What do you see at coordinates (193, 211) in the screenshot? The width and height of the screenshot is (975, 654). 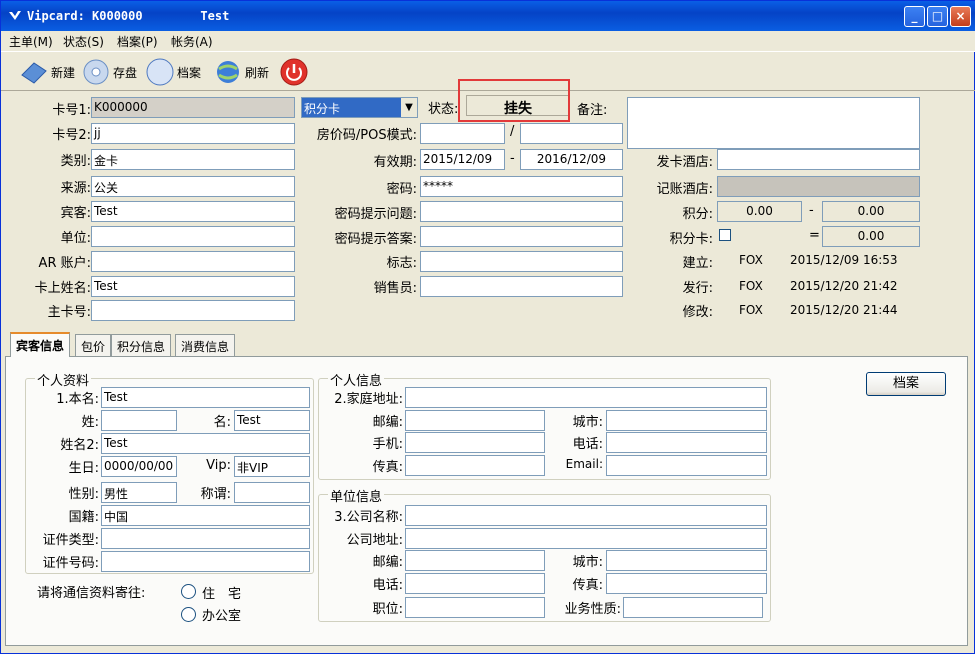 I see `guest-field: Test` at bounding box center [193, 211].